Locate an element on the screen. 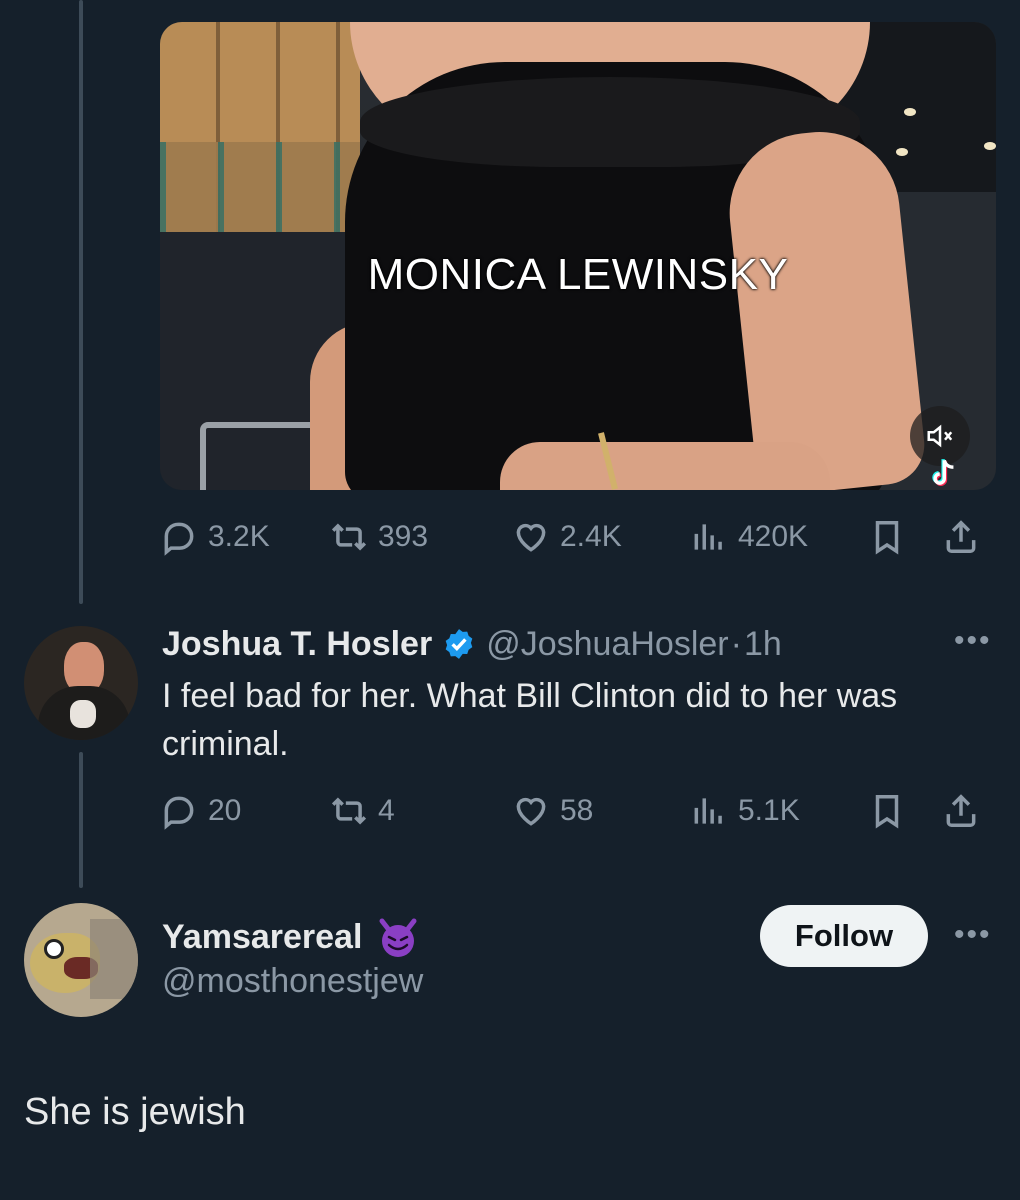  reply-count: 20 is located at coordinates (225, 810).